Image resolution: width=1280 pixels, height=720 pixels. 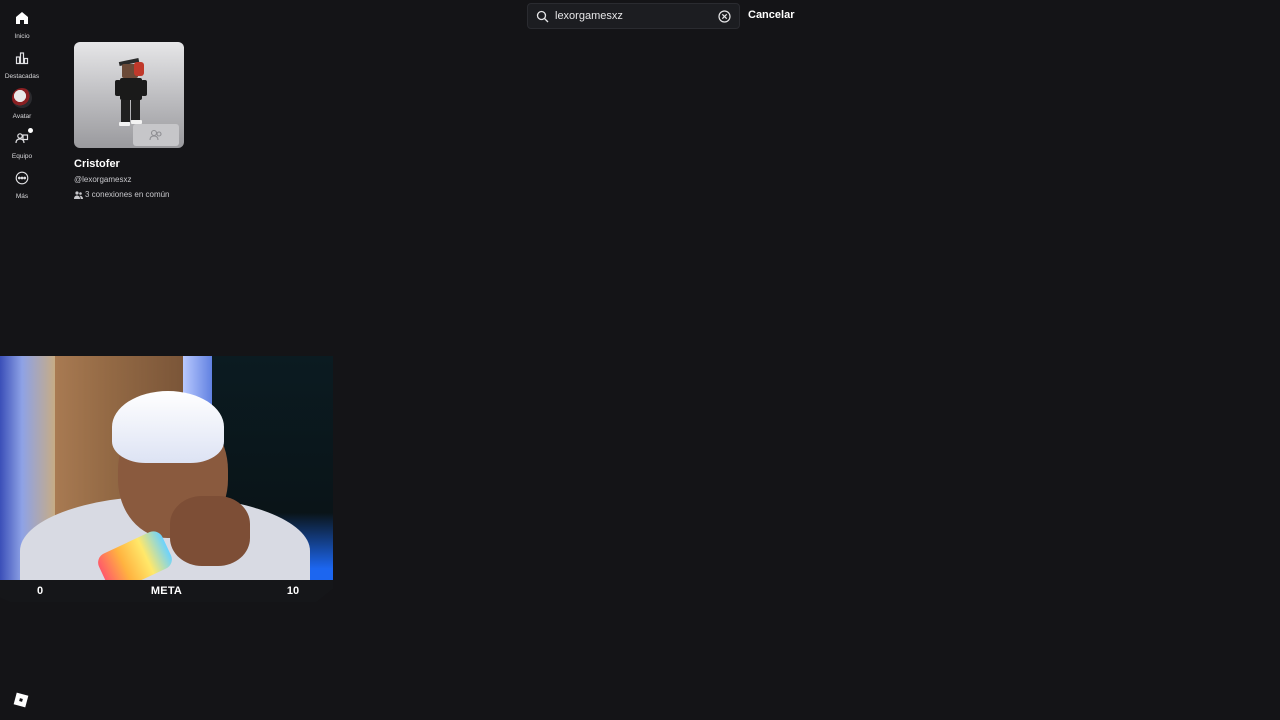 I want to click on goal-label: META, so click(x=166, y=591).